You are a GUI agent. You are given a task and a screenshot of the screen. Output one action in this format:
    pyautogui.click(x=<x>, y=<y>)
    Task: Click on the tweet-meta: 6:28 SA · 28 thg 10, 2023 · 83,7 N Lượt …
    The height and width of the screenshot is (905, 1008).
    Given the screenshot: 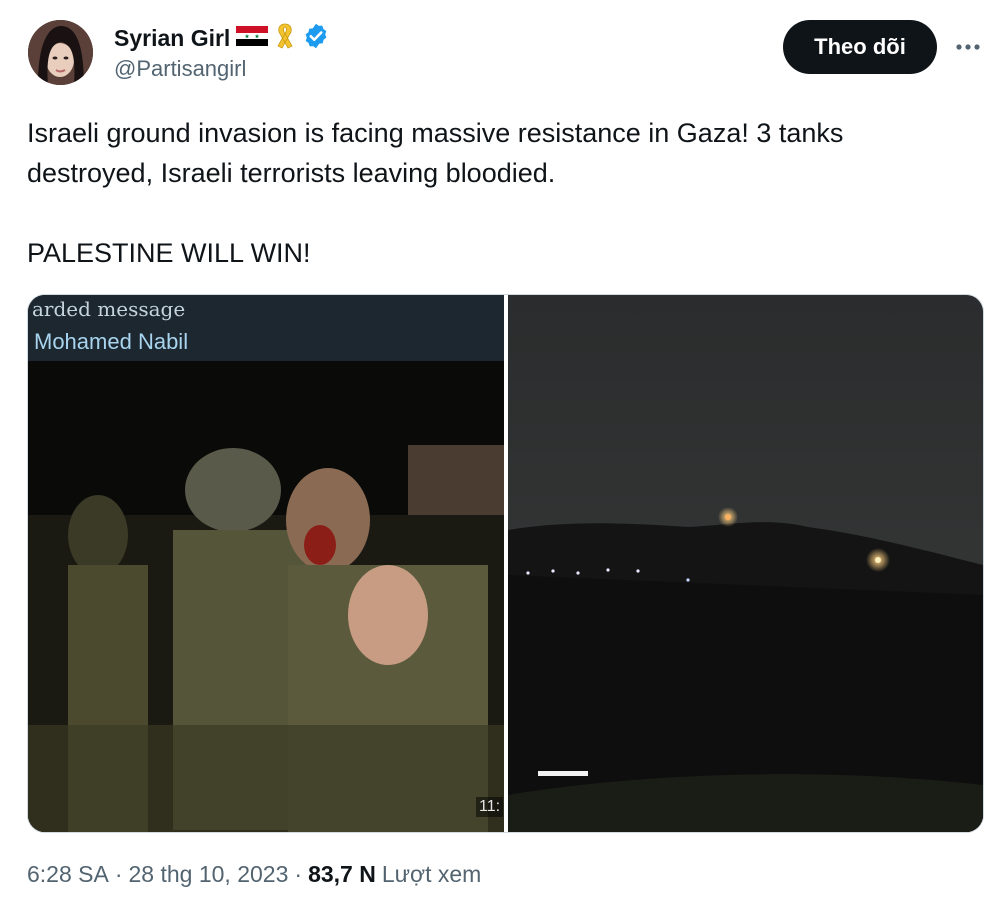 What is the action you would take?
    pyautogui.click(x=254, y=874)
    